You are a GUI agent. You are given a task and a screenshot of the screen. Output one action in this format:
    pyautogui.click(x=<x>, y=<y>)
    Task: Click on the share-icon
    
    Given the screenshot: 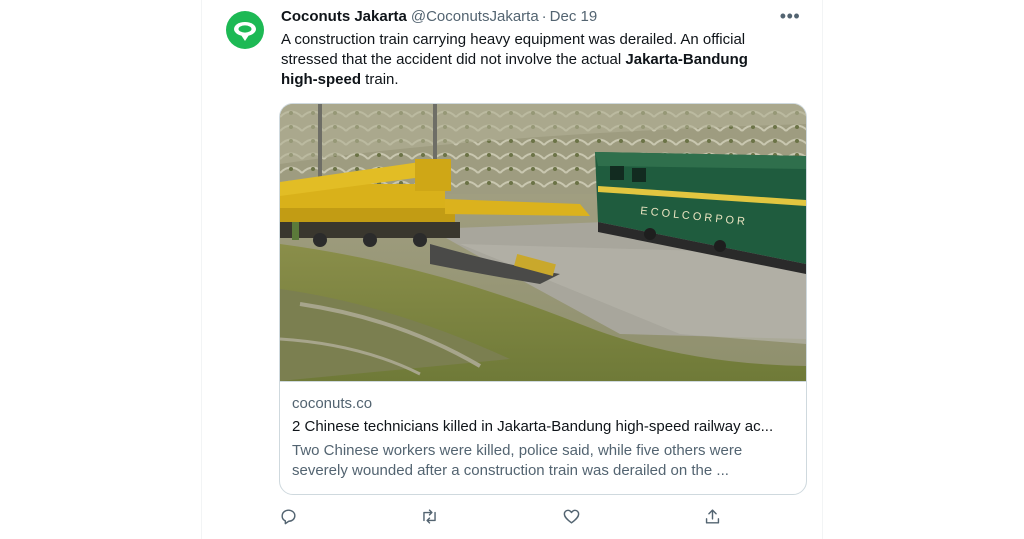 What is the action you would take?
    pyautogui.click(x=712, y=516)
    